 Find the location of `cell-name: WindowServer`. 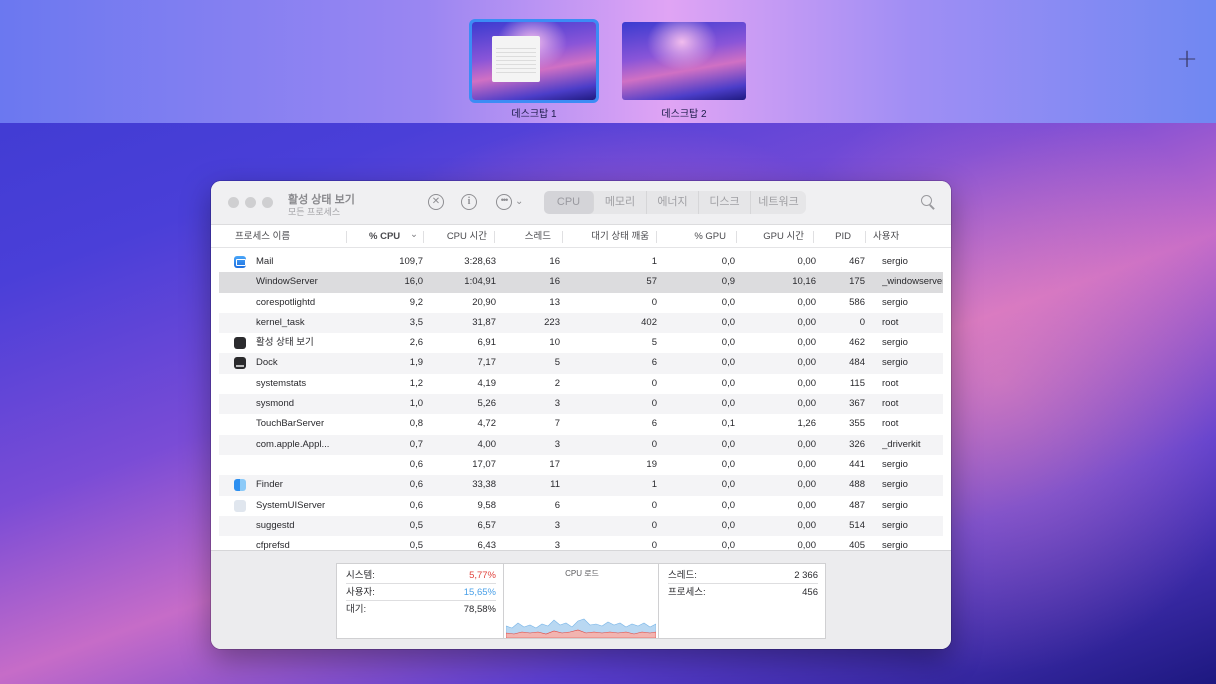

cell-name: WindowServer is located at coordinates (287, 282).